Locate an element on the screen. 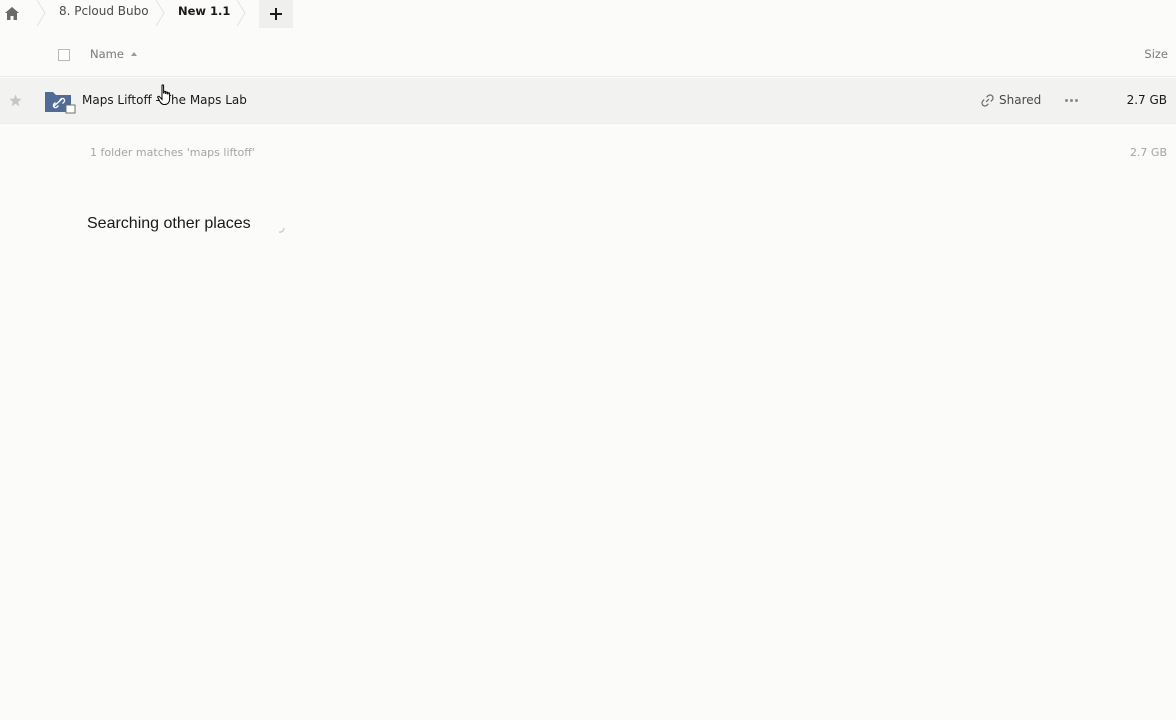 The width and height of the screenshot is (1176, 720). file-size: 2.7 GB is located at coordinates (1146, 100).